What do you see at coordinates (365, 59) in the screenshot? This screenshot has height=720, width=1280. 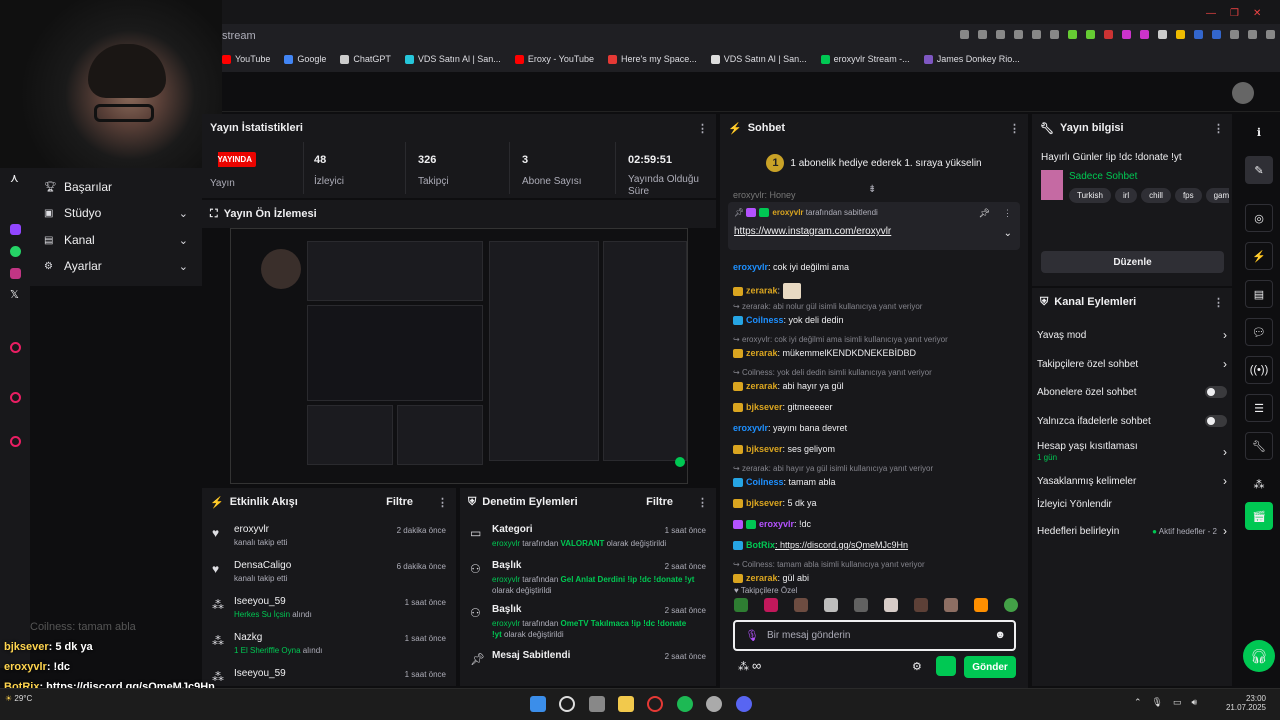 I see `bookmark-item: ChatGPT` at bounding box center [365, 59].